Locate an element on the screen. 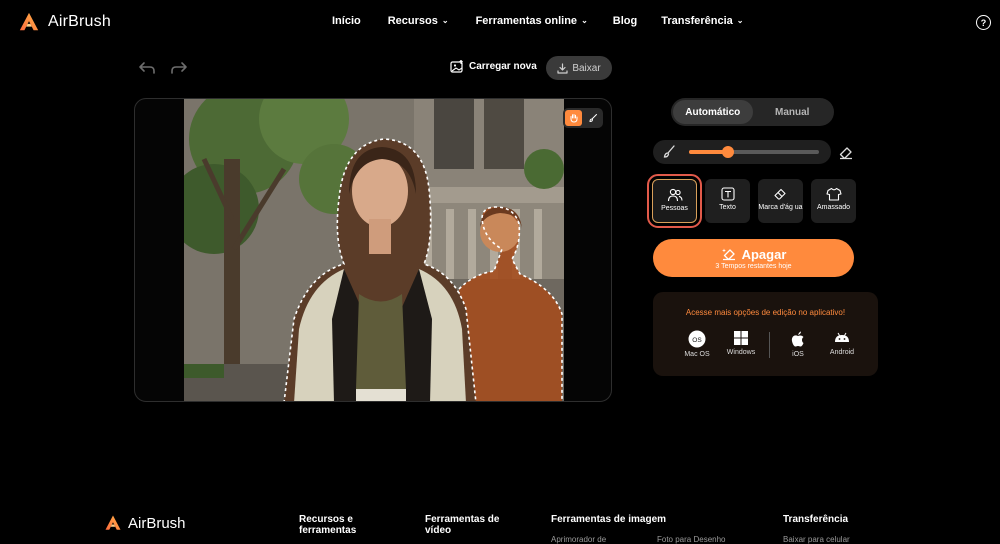 Image resolution: width=1000 pixels, height=544 pixels. footer-heading-download: Transferência is located at coordinates (816, 519).